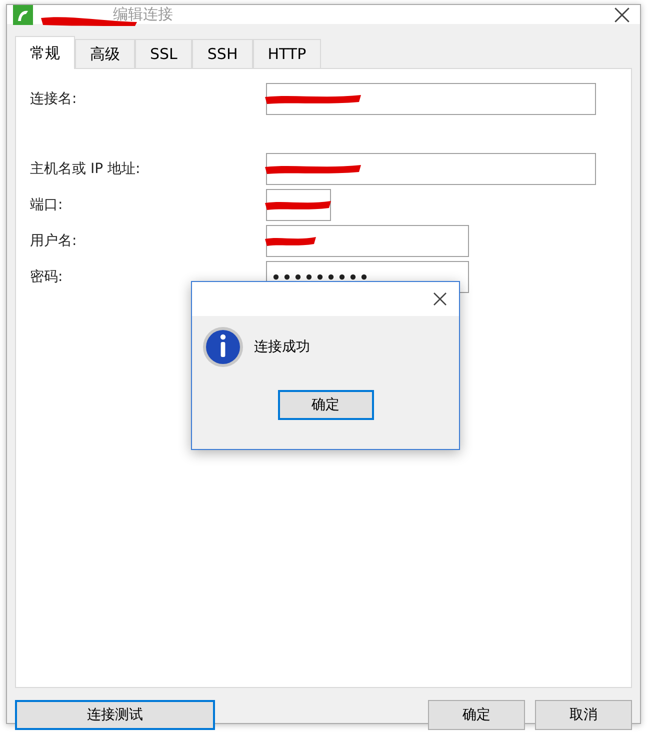  I want to click on window-title: 编辑连接, so click(143, 14).